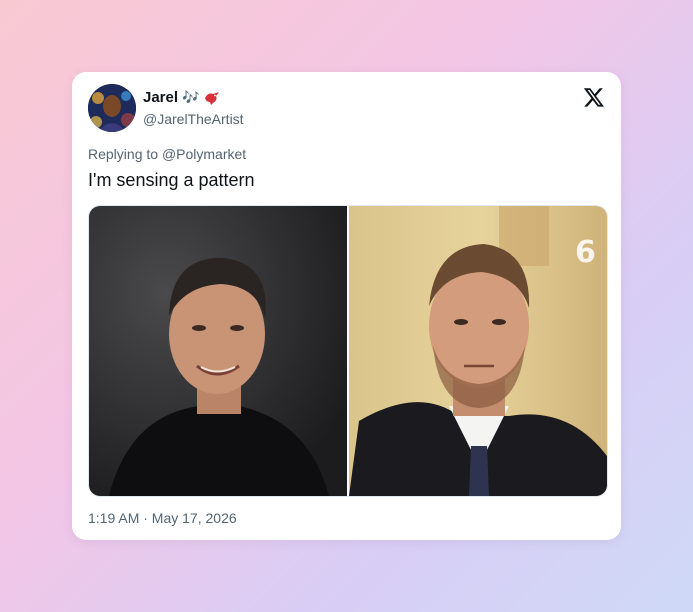 This screenshot has width=693, height=612. Describe the element at coordinates (204, 154) in the screenshot. I see `replying-to-mention: @Polymarket` at that location.